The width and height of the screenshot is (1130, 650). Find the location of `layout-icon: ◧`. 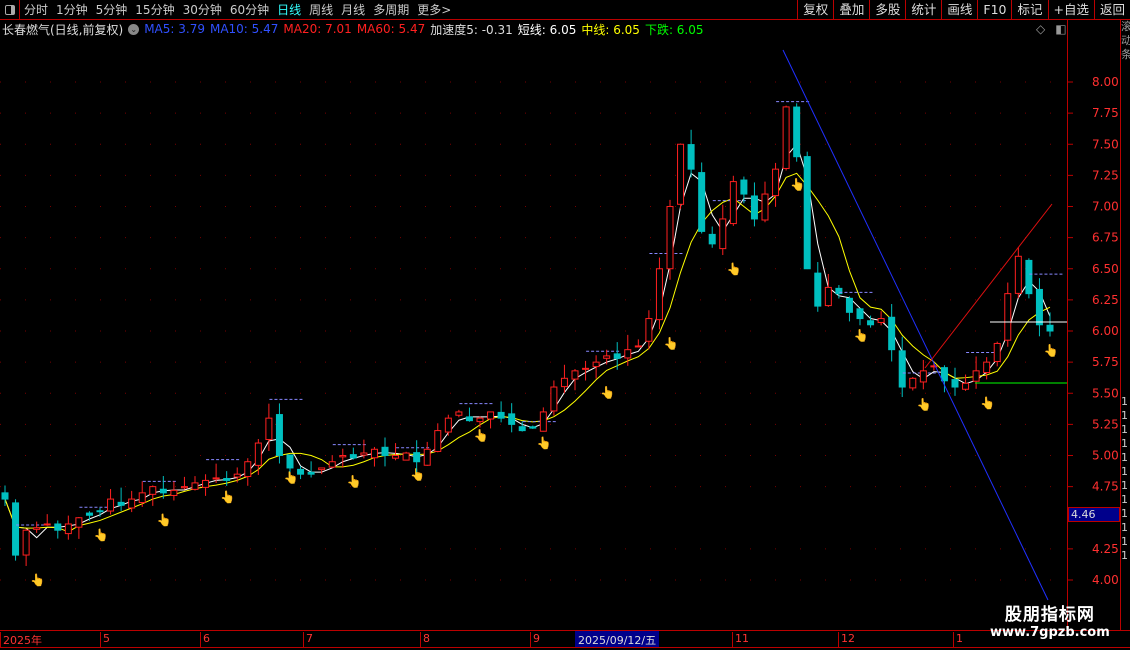

layout-icon: ◧ is located at coordinates (1060, 29).